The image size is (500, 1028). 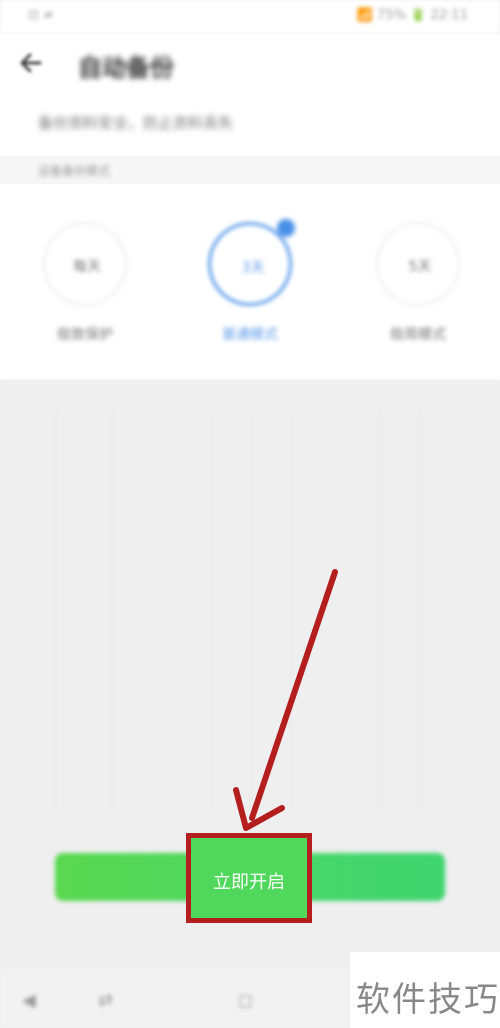 I want to click on status-bar: ⊡ ≠ 📶 75% 🔋 22:11, so click(x=250, y=17).